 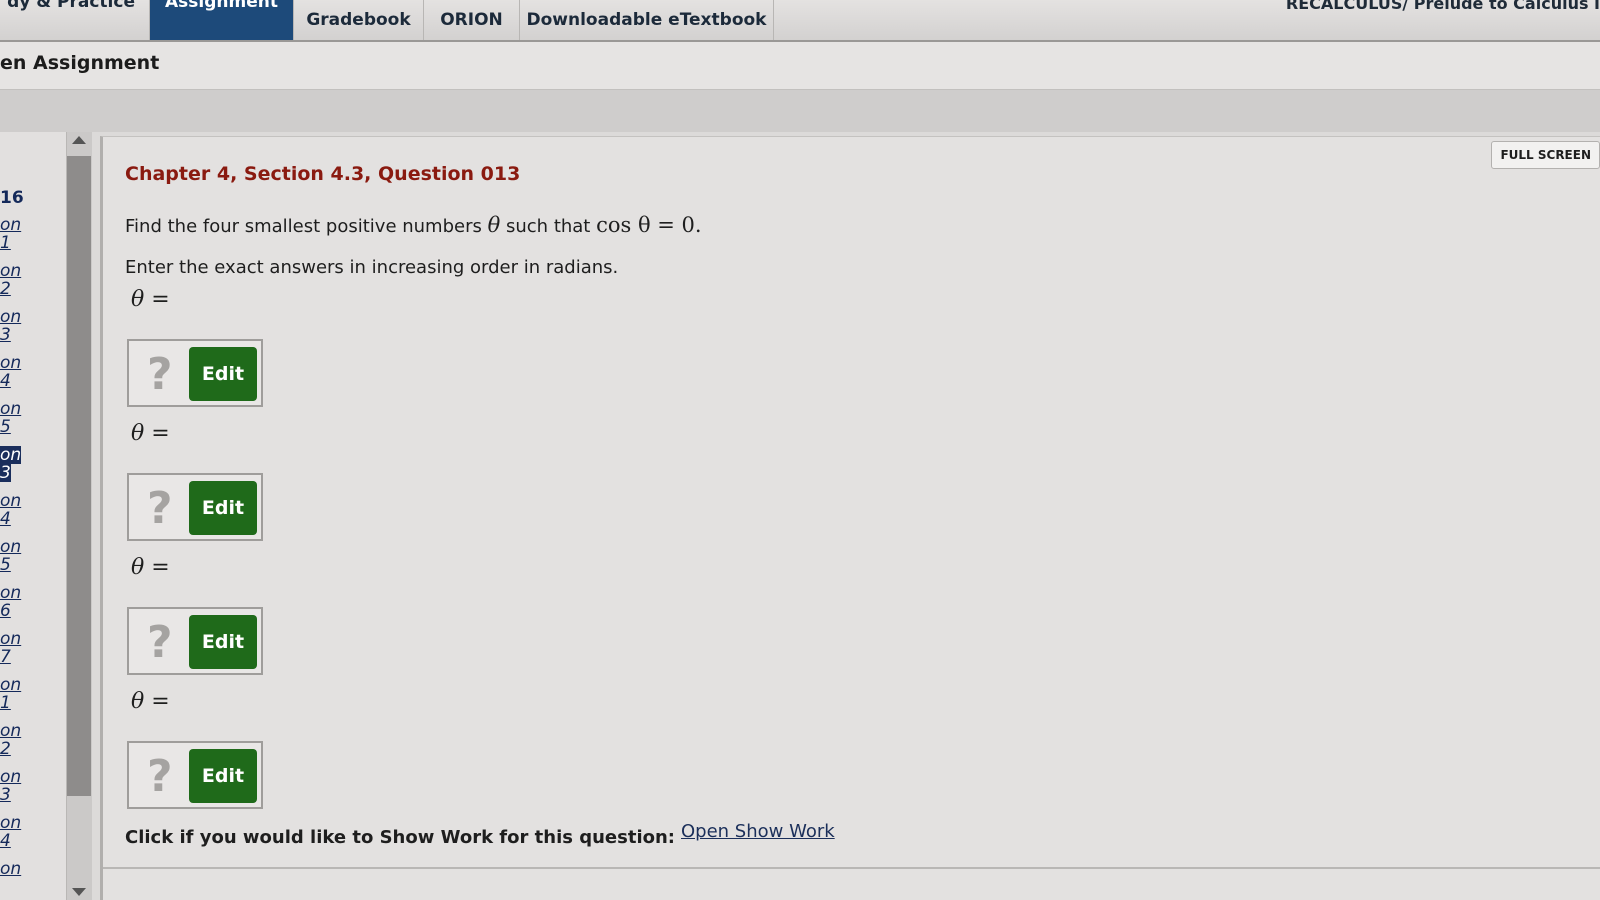 I want to click on scroll-thumb, so click(x=79, y=476).